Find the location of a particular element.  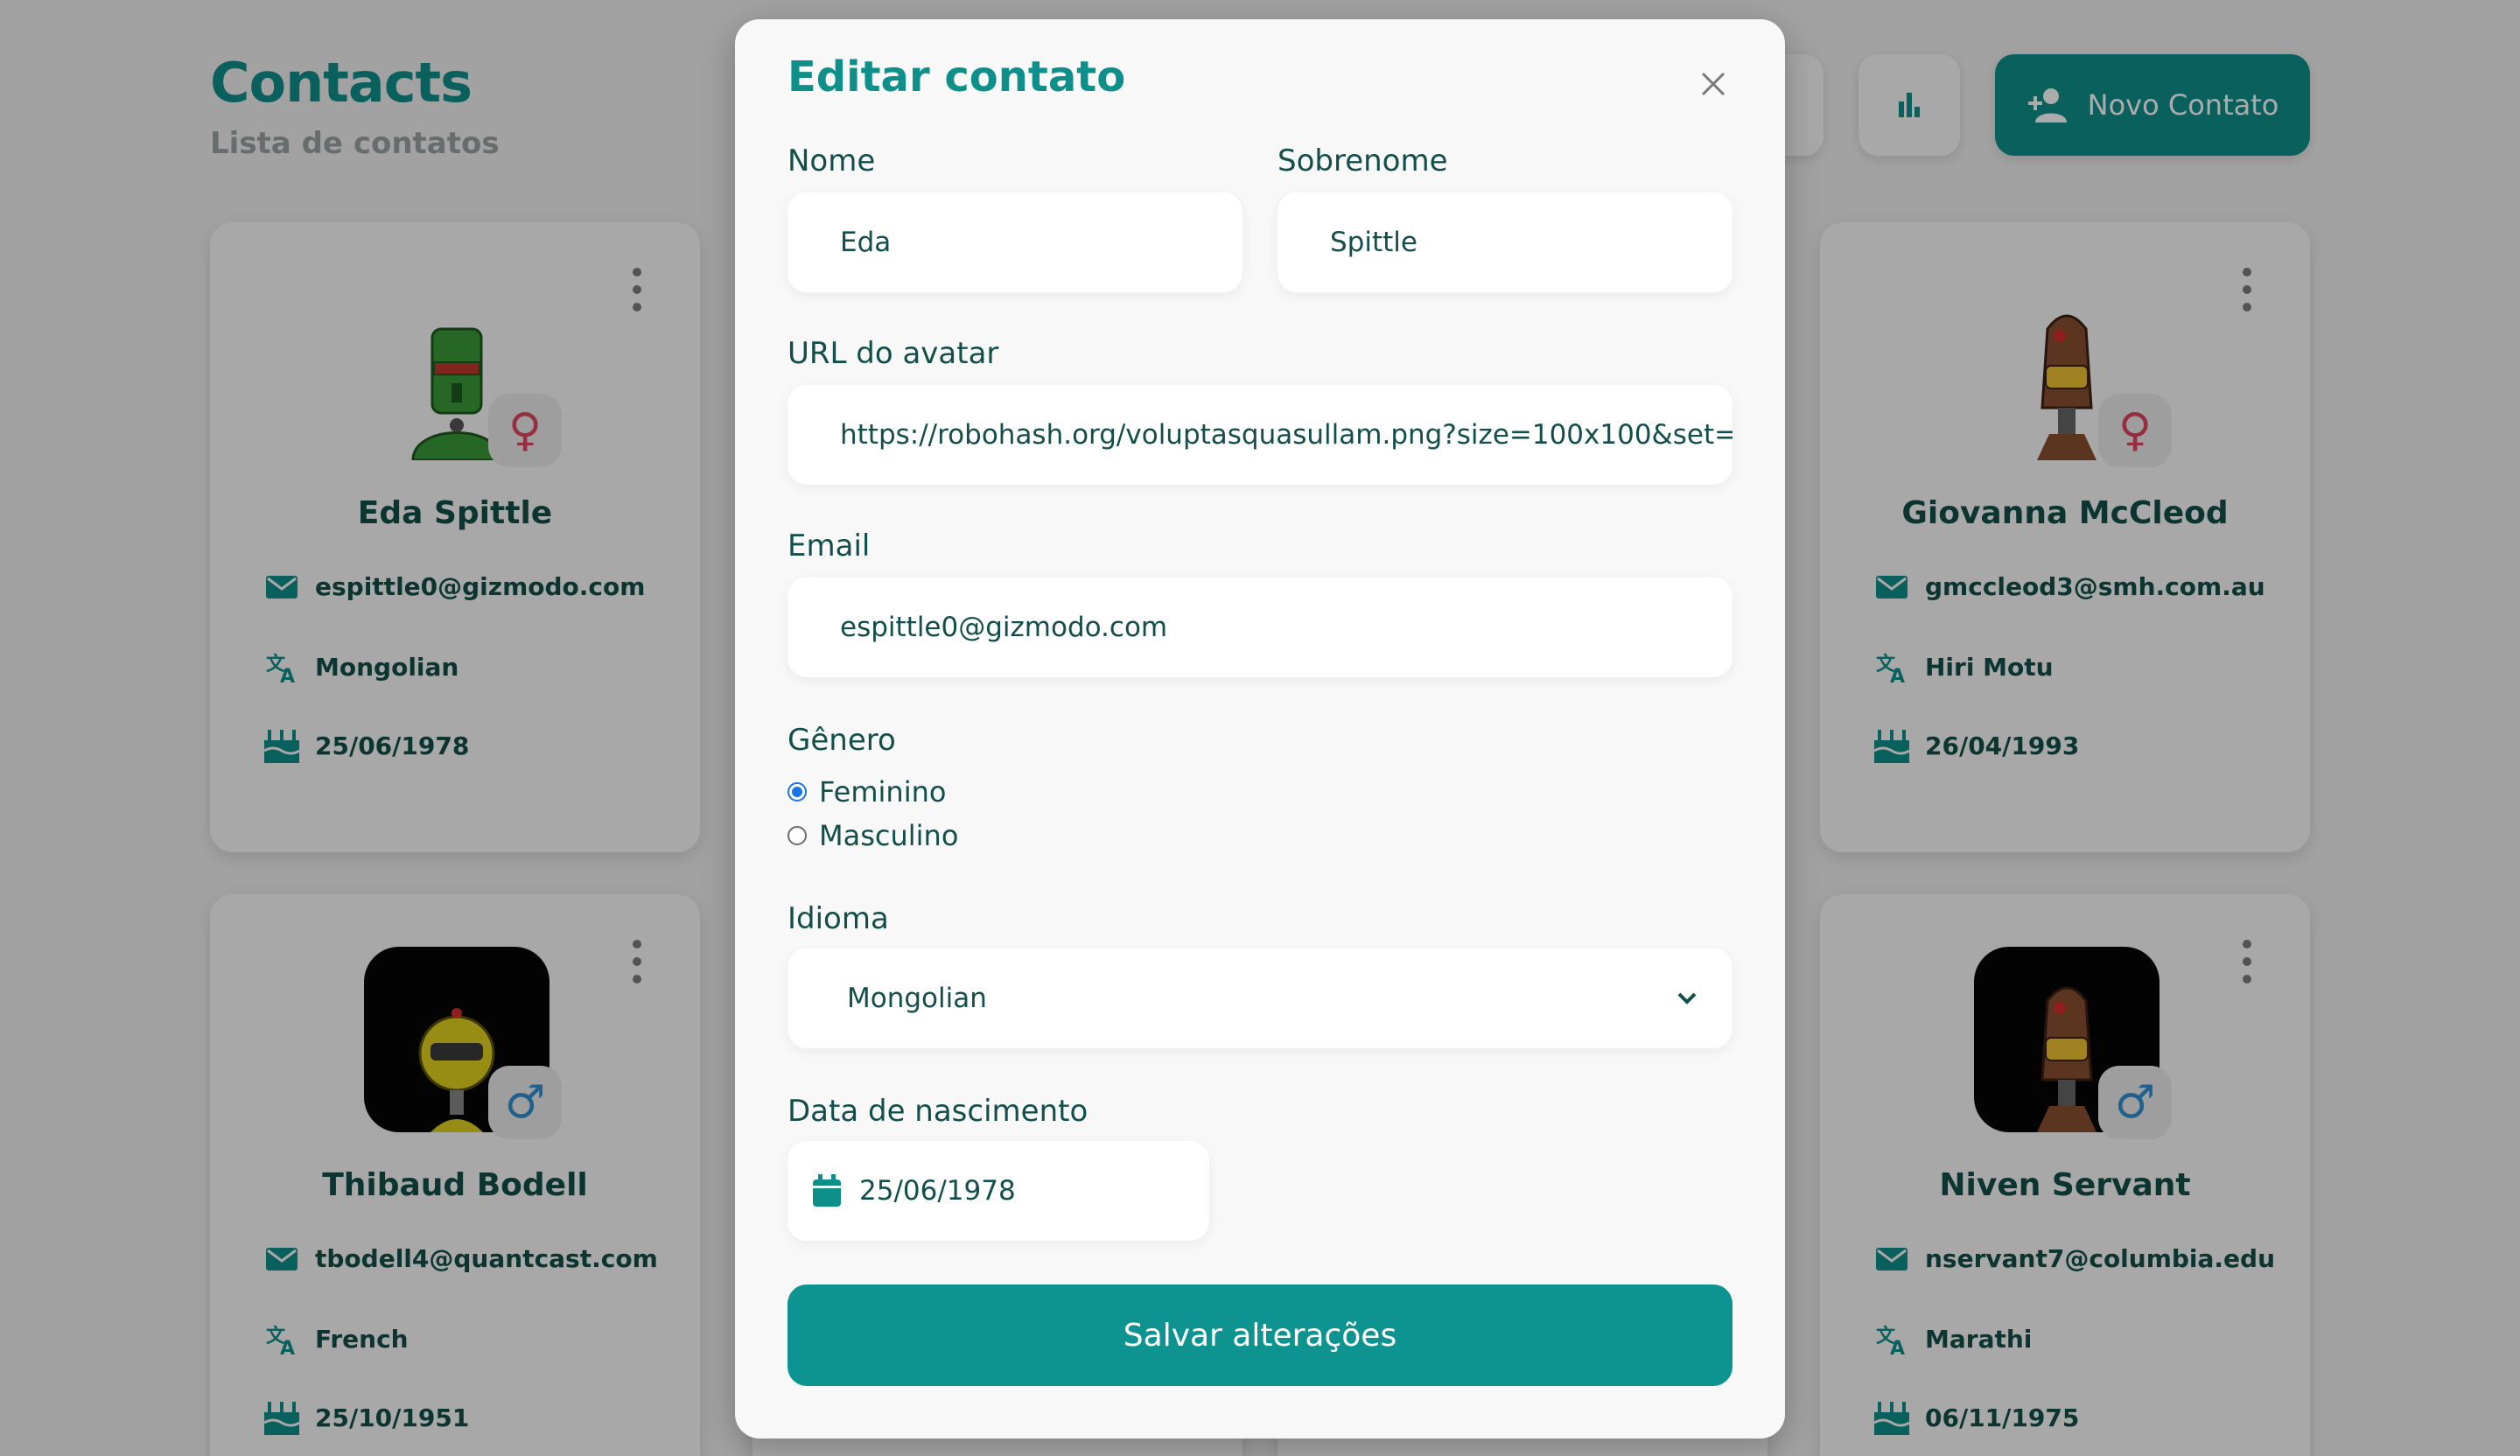

first-name-label: Nome is located at coordinates (832, 161).